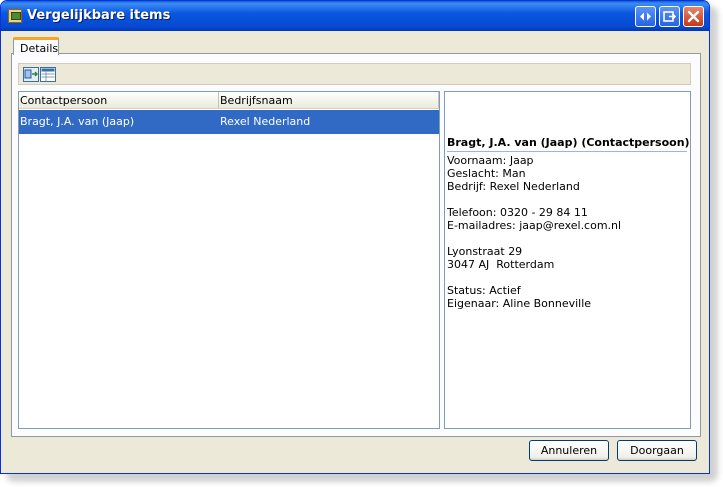  Describe the element at coordinates (513, 186) in the screenshot. I see `detail-line-bedrijf: Bedrijf: Rexel Nederland` at that location.